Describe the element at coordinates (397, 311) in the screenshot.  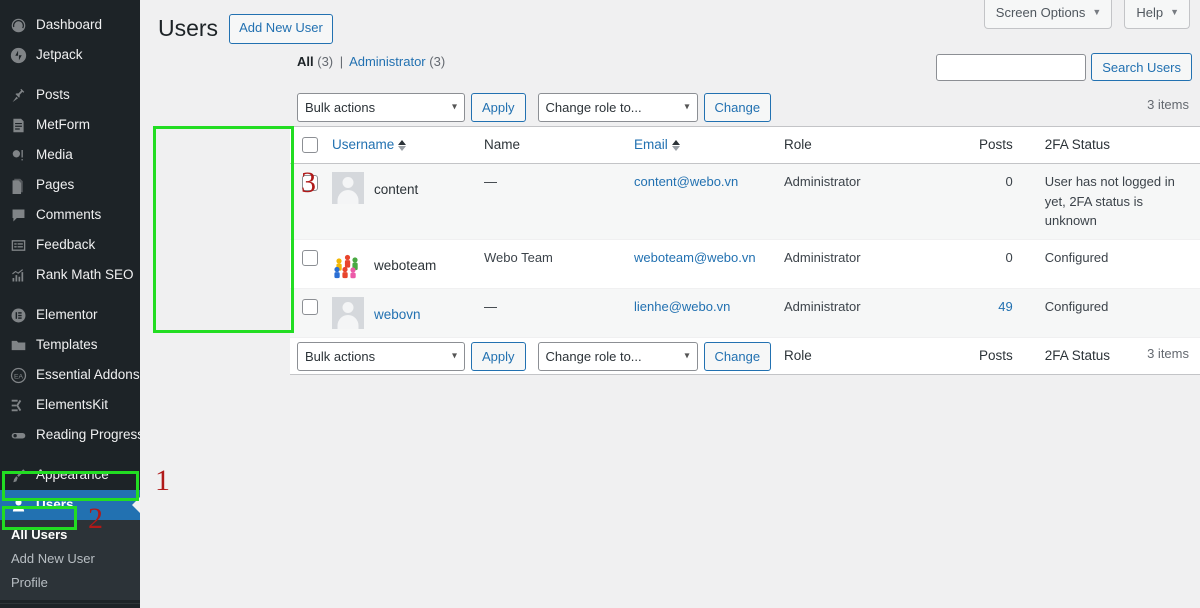
I see `username-link: webovn` at that location.